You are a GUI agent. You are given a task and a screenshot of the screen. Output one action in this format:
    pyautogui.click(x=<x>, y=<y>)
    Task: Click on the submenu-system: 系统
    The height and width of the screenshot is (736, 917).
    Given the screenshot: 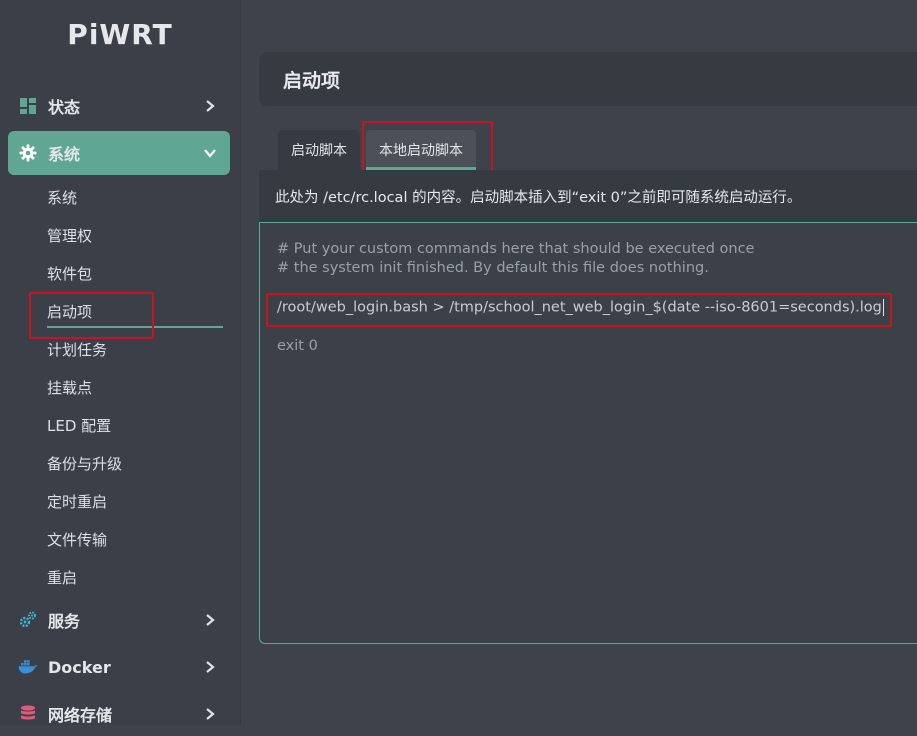 What is the action you would take?
    pyautogui.click(x=62, y=197)
    